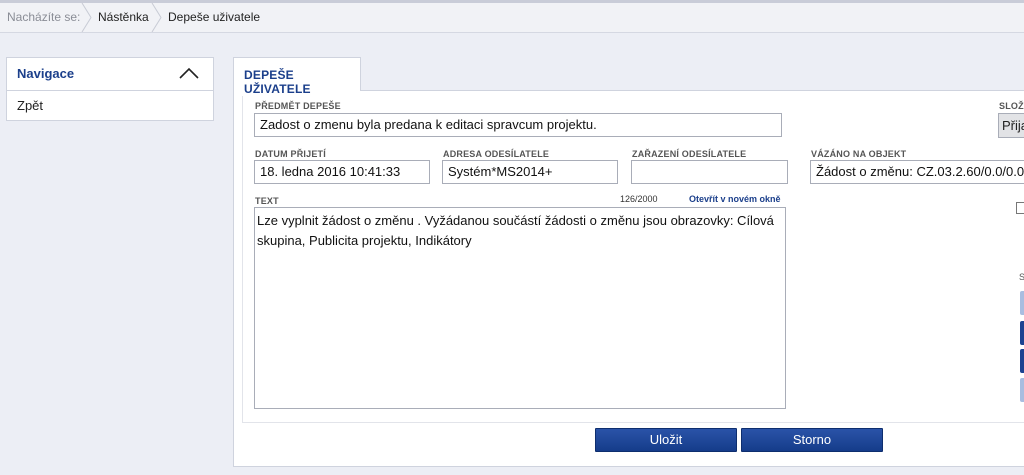 The width and height of the screenshot is (1024, 475). What do you see at coordinates (735, 199) in the screenshot?
I see `open-new-window-link: Otevřít v novém okně` at bounding box center [735, 199].